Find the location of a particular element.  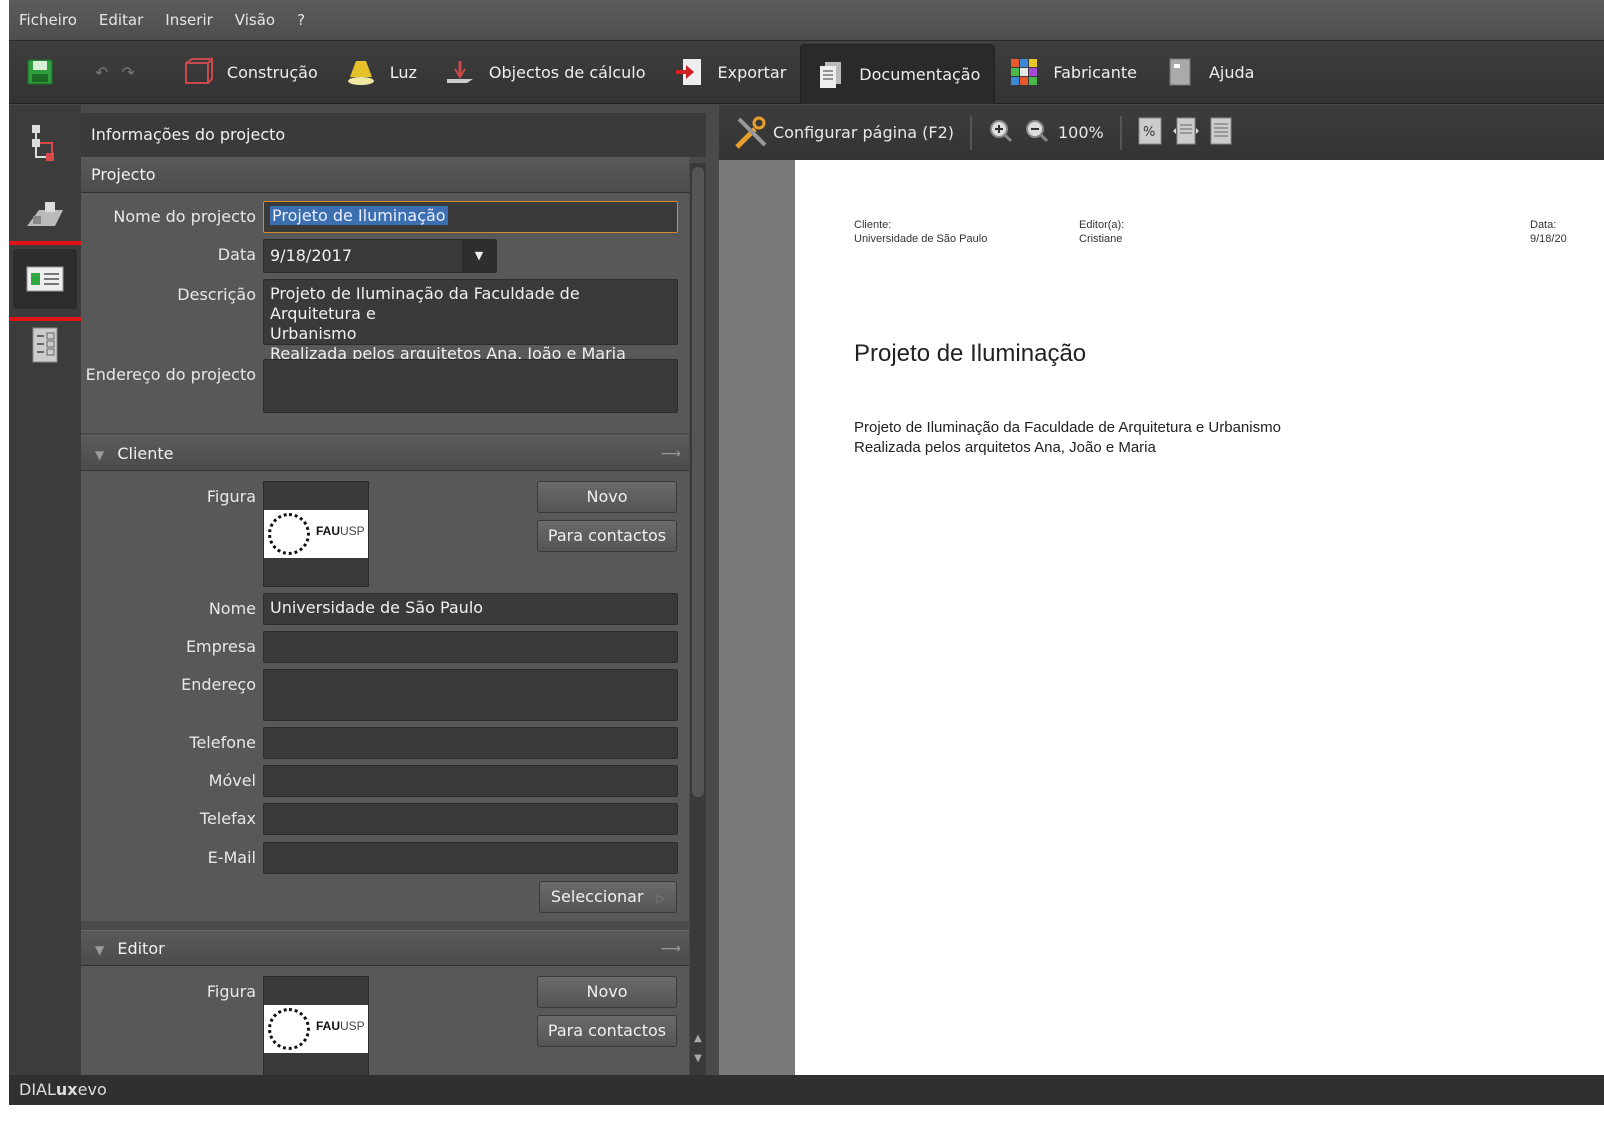

editor-logo: FAUUSP is located at coordinates (316, 1025).